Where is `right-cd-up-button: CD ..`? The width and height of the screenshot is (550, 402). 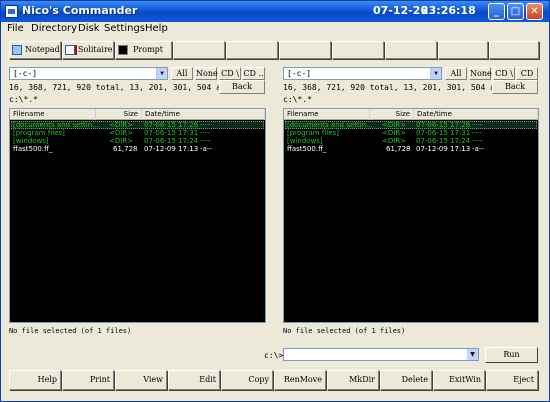
right-cd-up-button: CD .. is located at coordinates (527, 78).